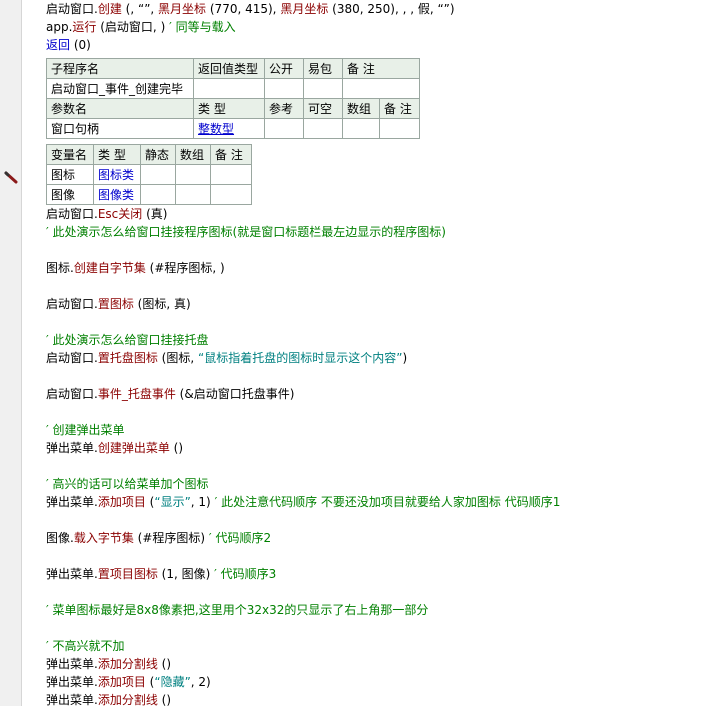 This screenshot has width=708, height=709. Describe the element at coordinates (158, 154) in the screenshot. I see `col-var-static: 静态` at that location.